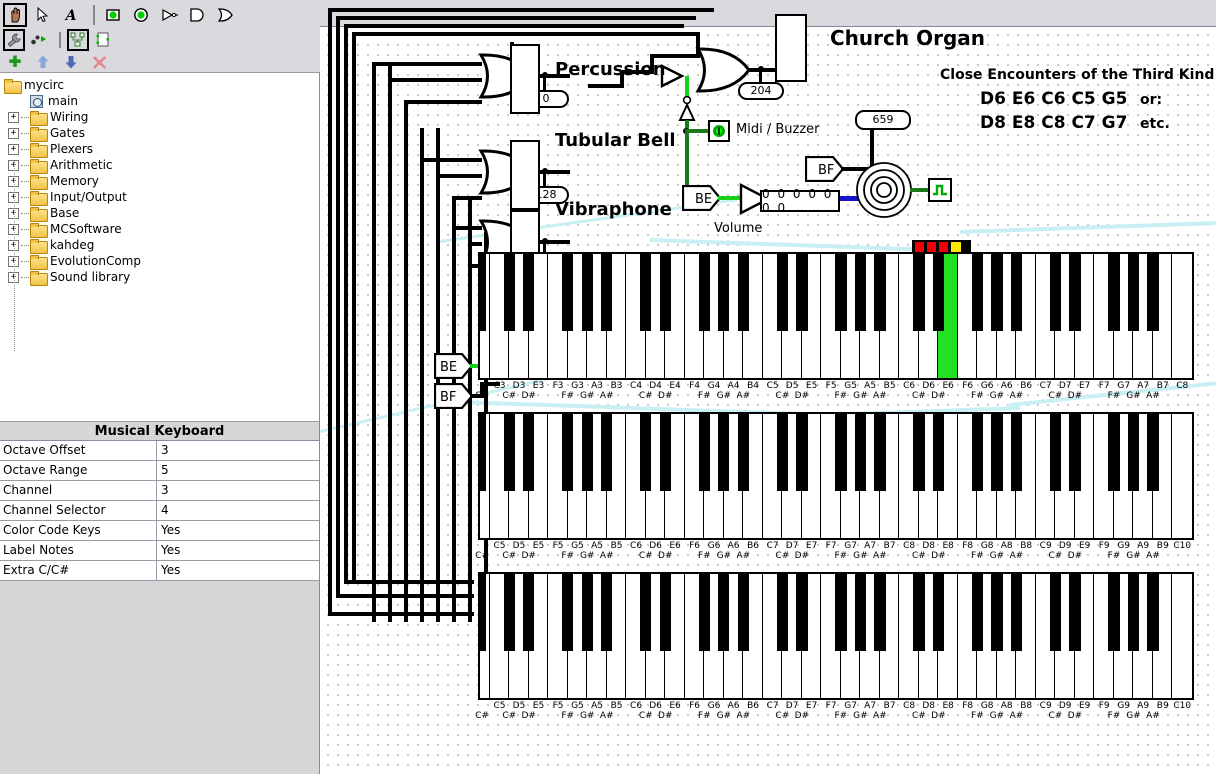  What do you see at coordinates (159, 245) in the screenshot?
I see `tree-item-kahdeg: + kahdeg` at bounding box center [159, 245].